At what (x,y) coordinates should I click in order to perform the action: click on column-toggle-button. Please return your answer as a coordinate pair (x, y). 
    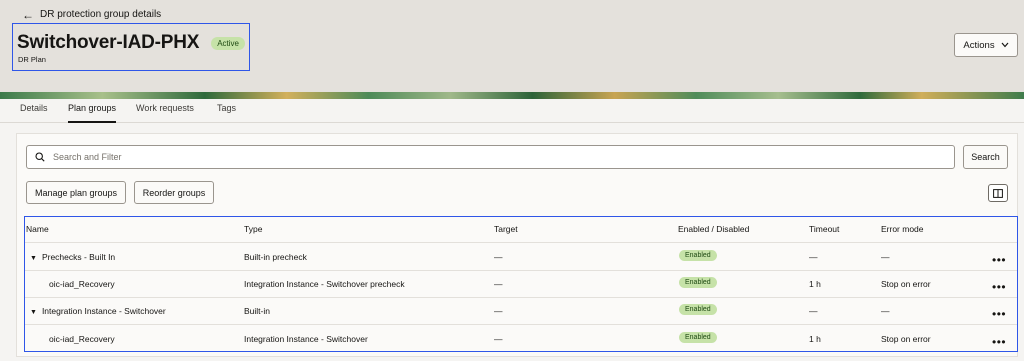
    Looking at the image, I should click on (998, 193).